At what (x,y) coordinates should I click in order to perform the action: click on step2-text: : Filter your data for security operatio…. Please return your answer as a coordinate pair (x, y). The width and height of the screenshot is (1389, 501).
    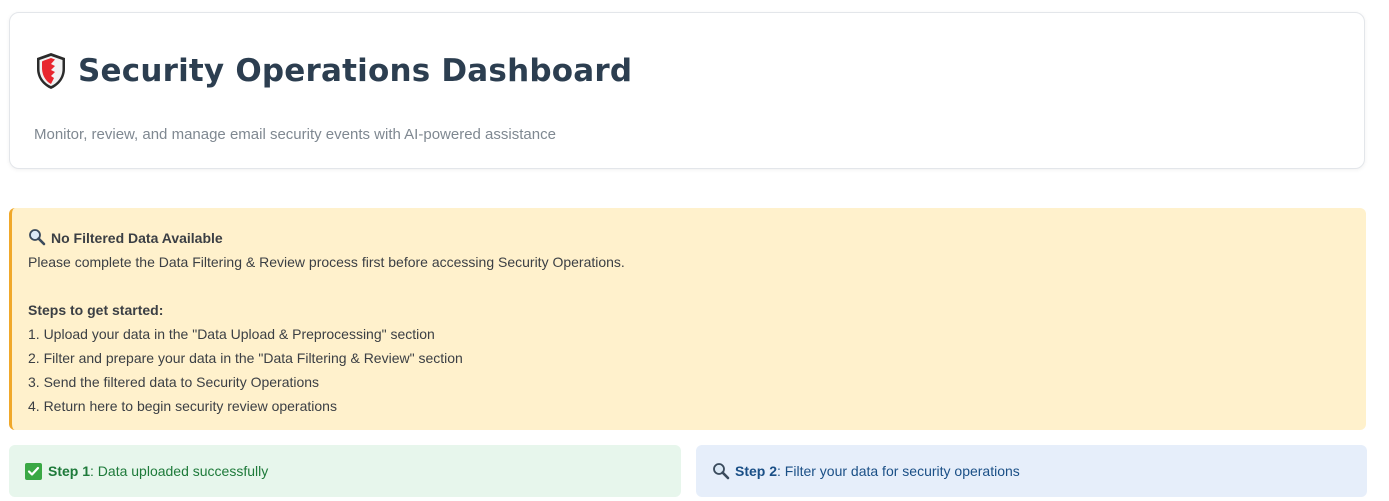
    Looking at the image, I should click on (898, 471).